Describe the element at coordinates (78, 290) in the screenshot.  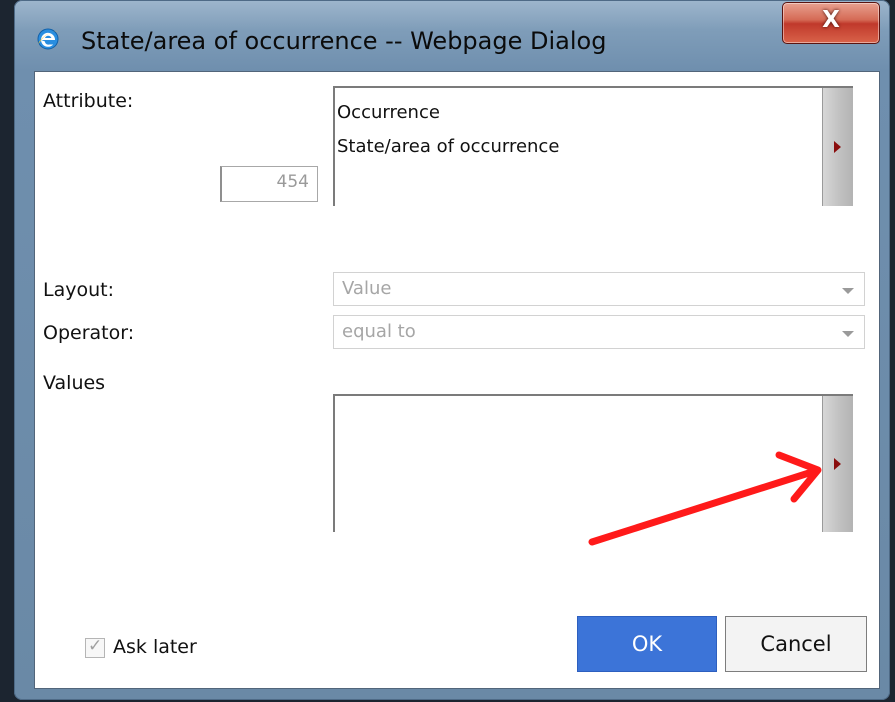
I see `layout-label: Layout:` at that location.